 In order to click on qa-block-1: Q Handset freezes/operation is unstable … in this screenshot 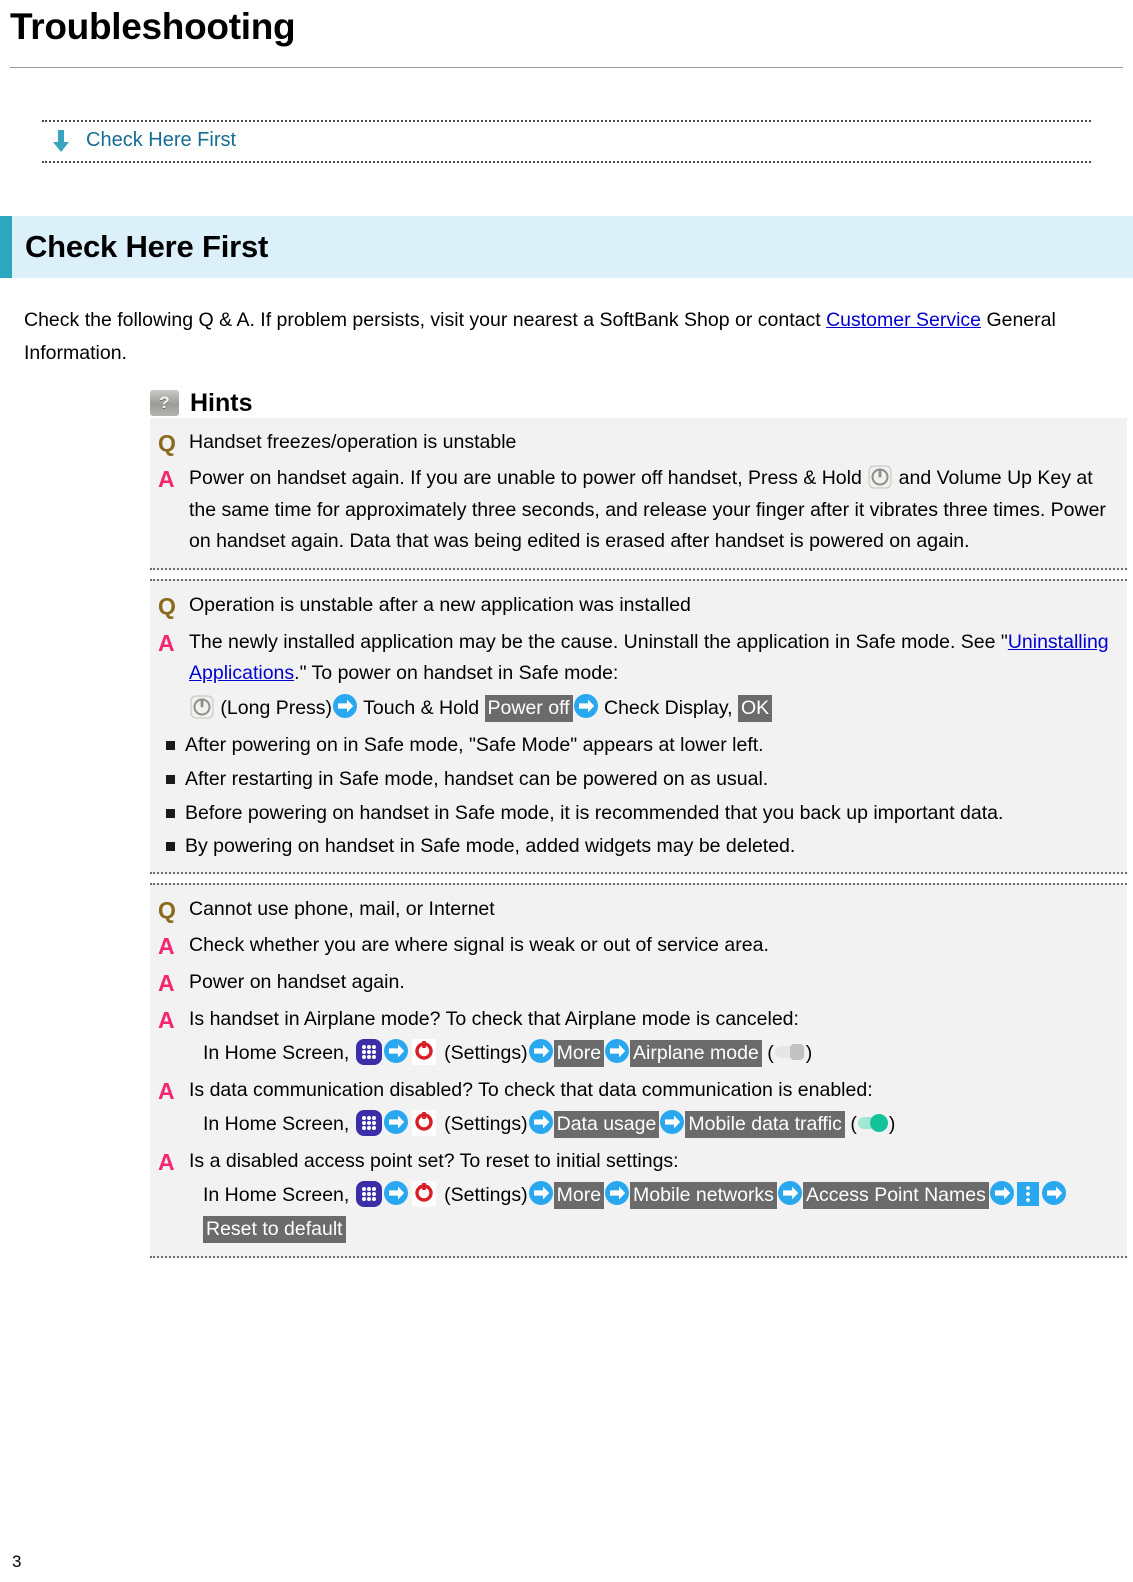, I will do `click(638, 493)`.